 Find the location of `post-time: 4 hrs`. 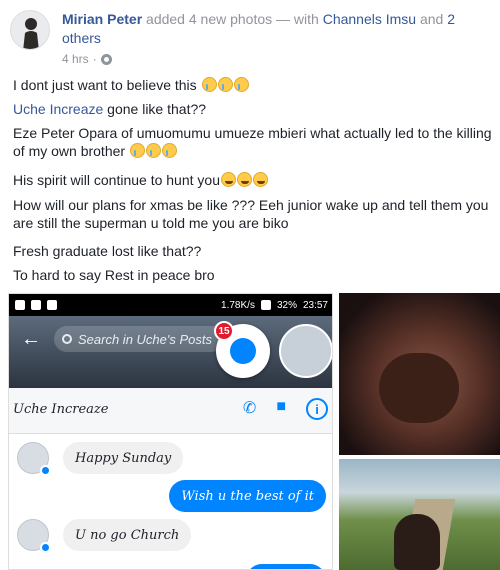

post-time: 4 hrs is located at coordinates (75, 59).